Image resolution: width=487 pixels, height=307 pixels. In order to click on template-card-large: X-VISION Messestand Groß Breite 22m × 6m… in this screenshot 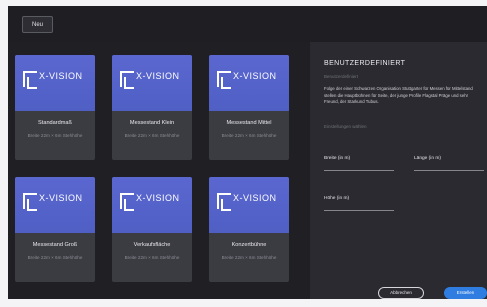, I will do `click(55, 229)`.